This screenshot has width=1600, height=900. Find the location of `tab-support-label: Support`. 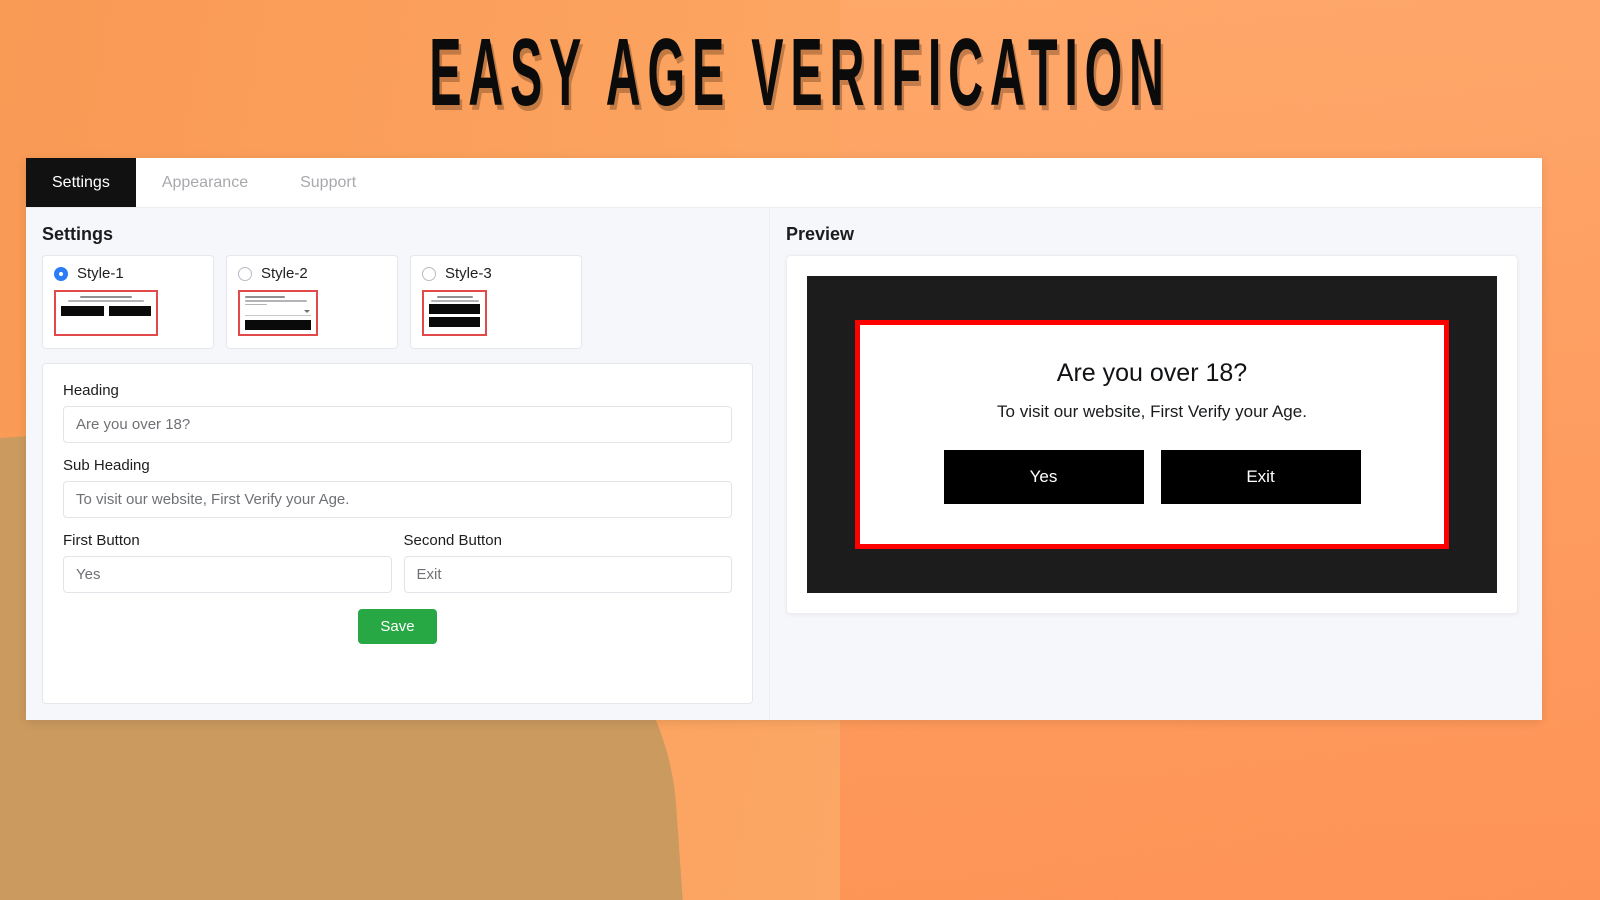

tab-support-label: Support is located at coordinates (328, 182).